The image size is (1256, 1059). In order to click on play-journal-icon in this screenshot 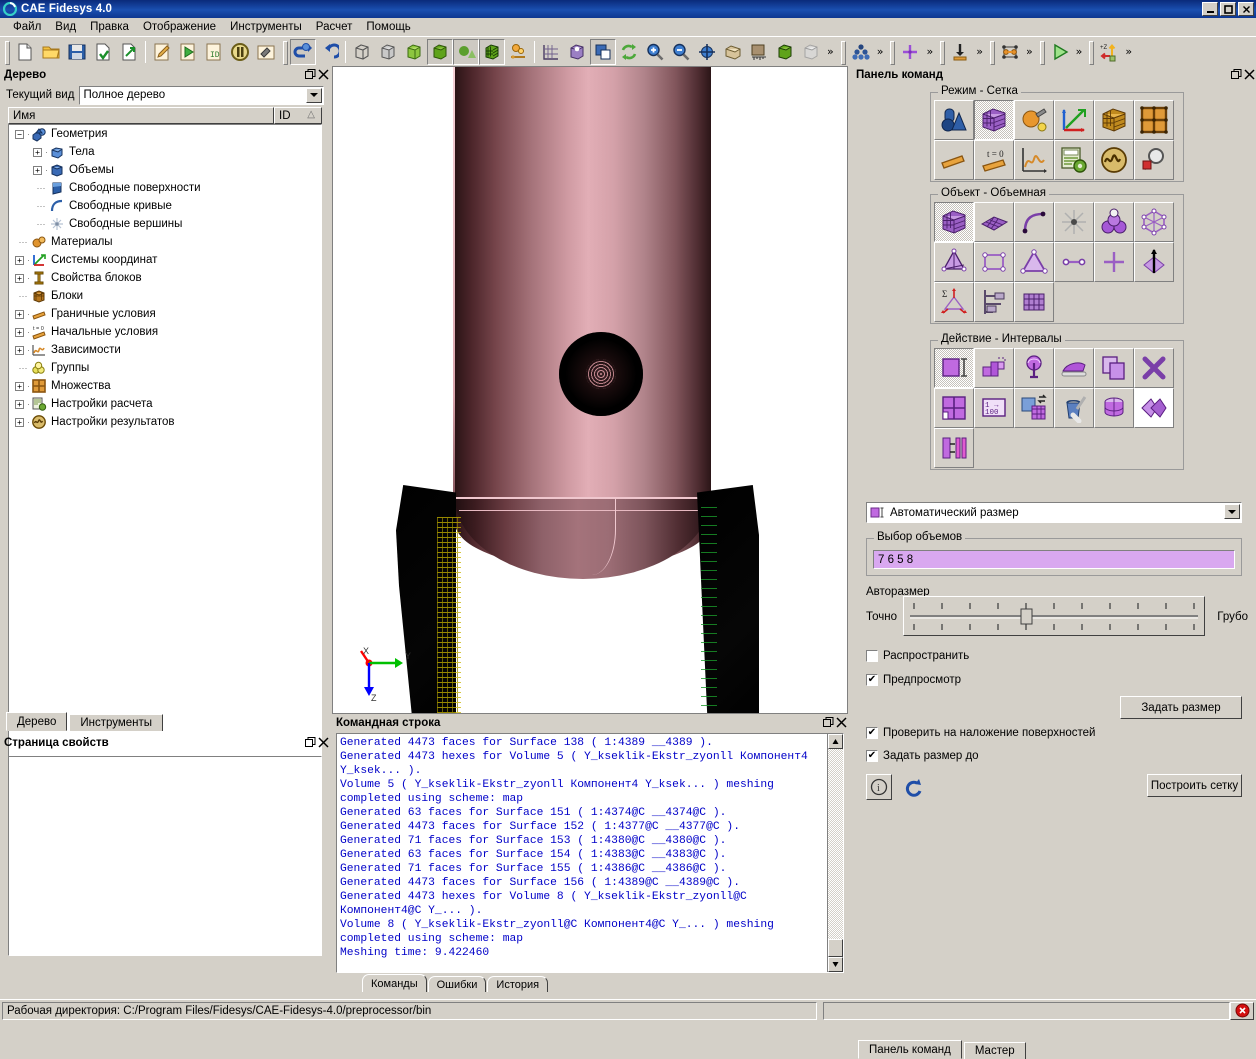, I will do `click(188, 52)`.